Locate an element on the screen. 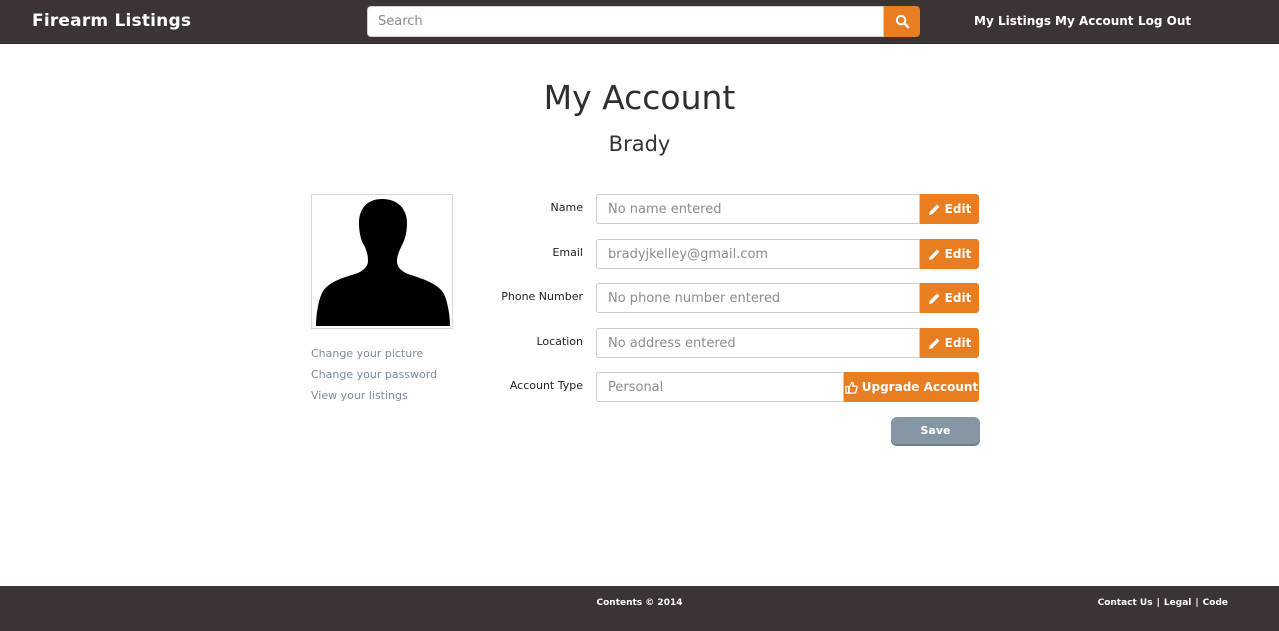  search-button is located at coordinates (902, 21).